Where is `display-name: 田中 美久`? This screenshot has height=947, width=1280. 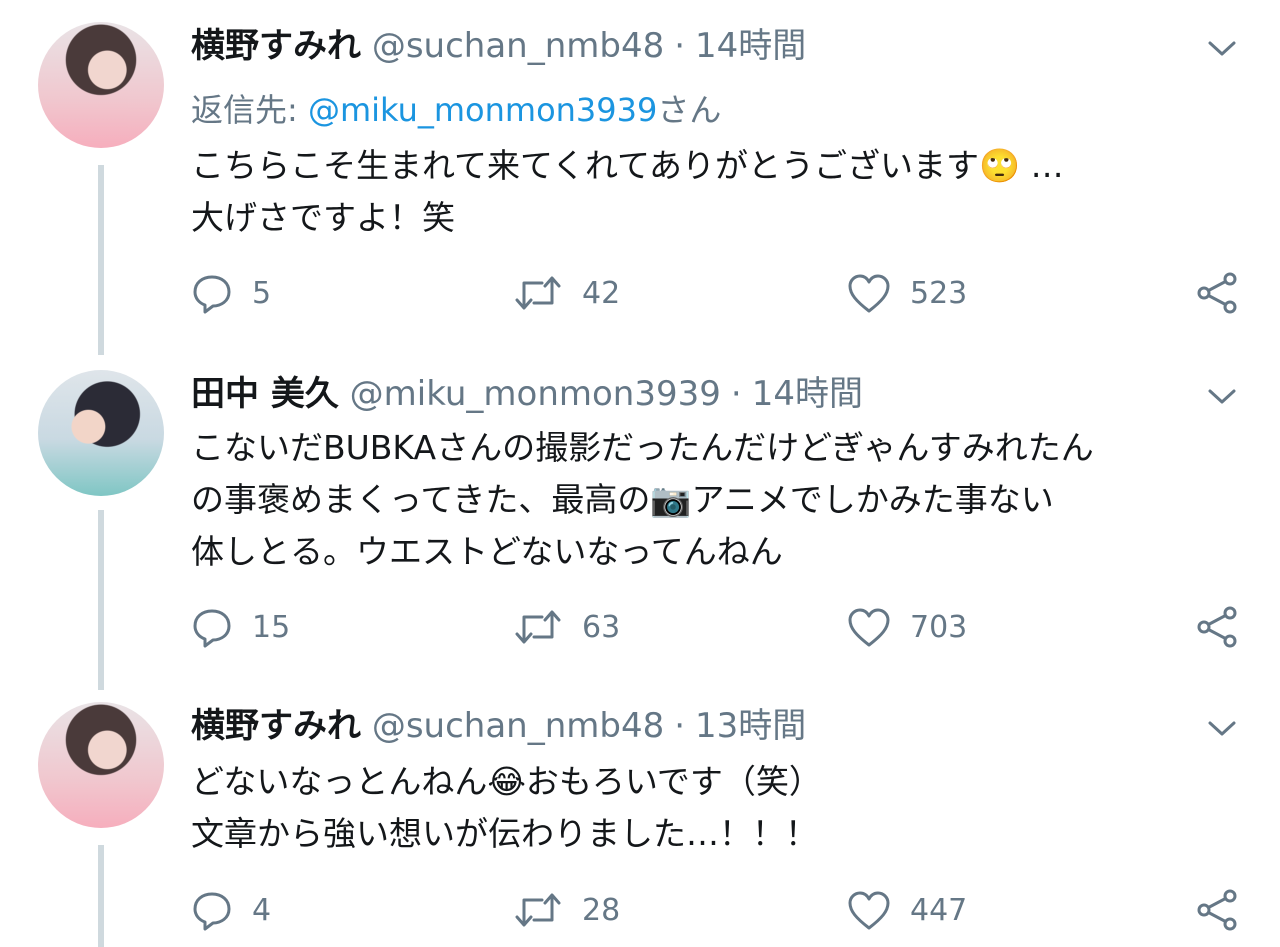
display-name: 田中 美久 is located at coordinates (265, 394).